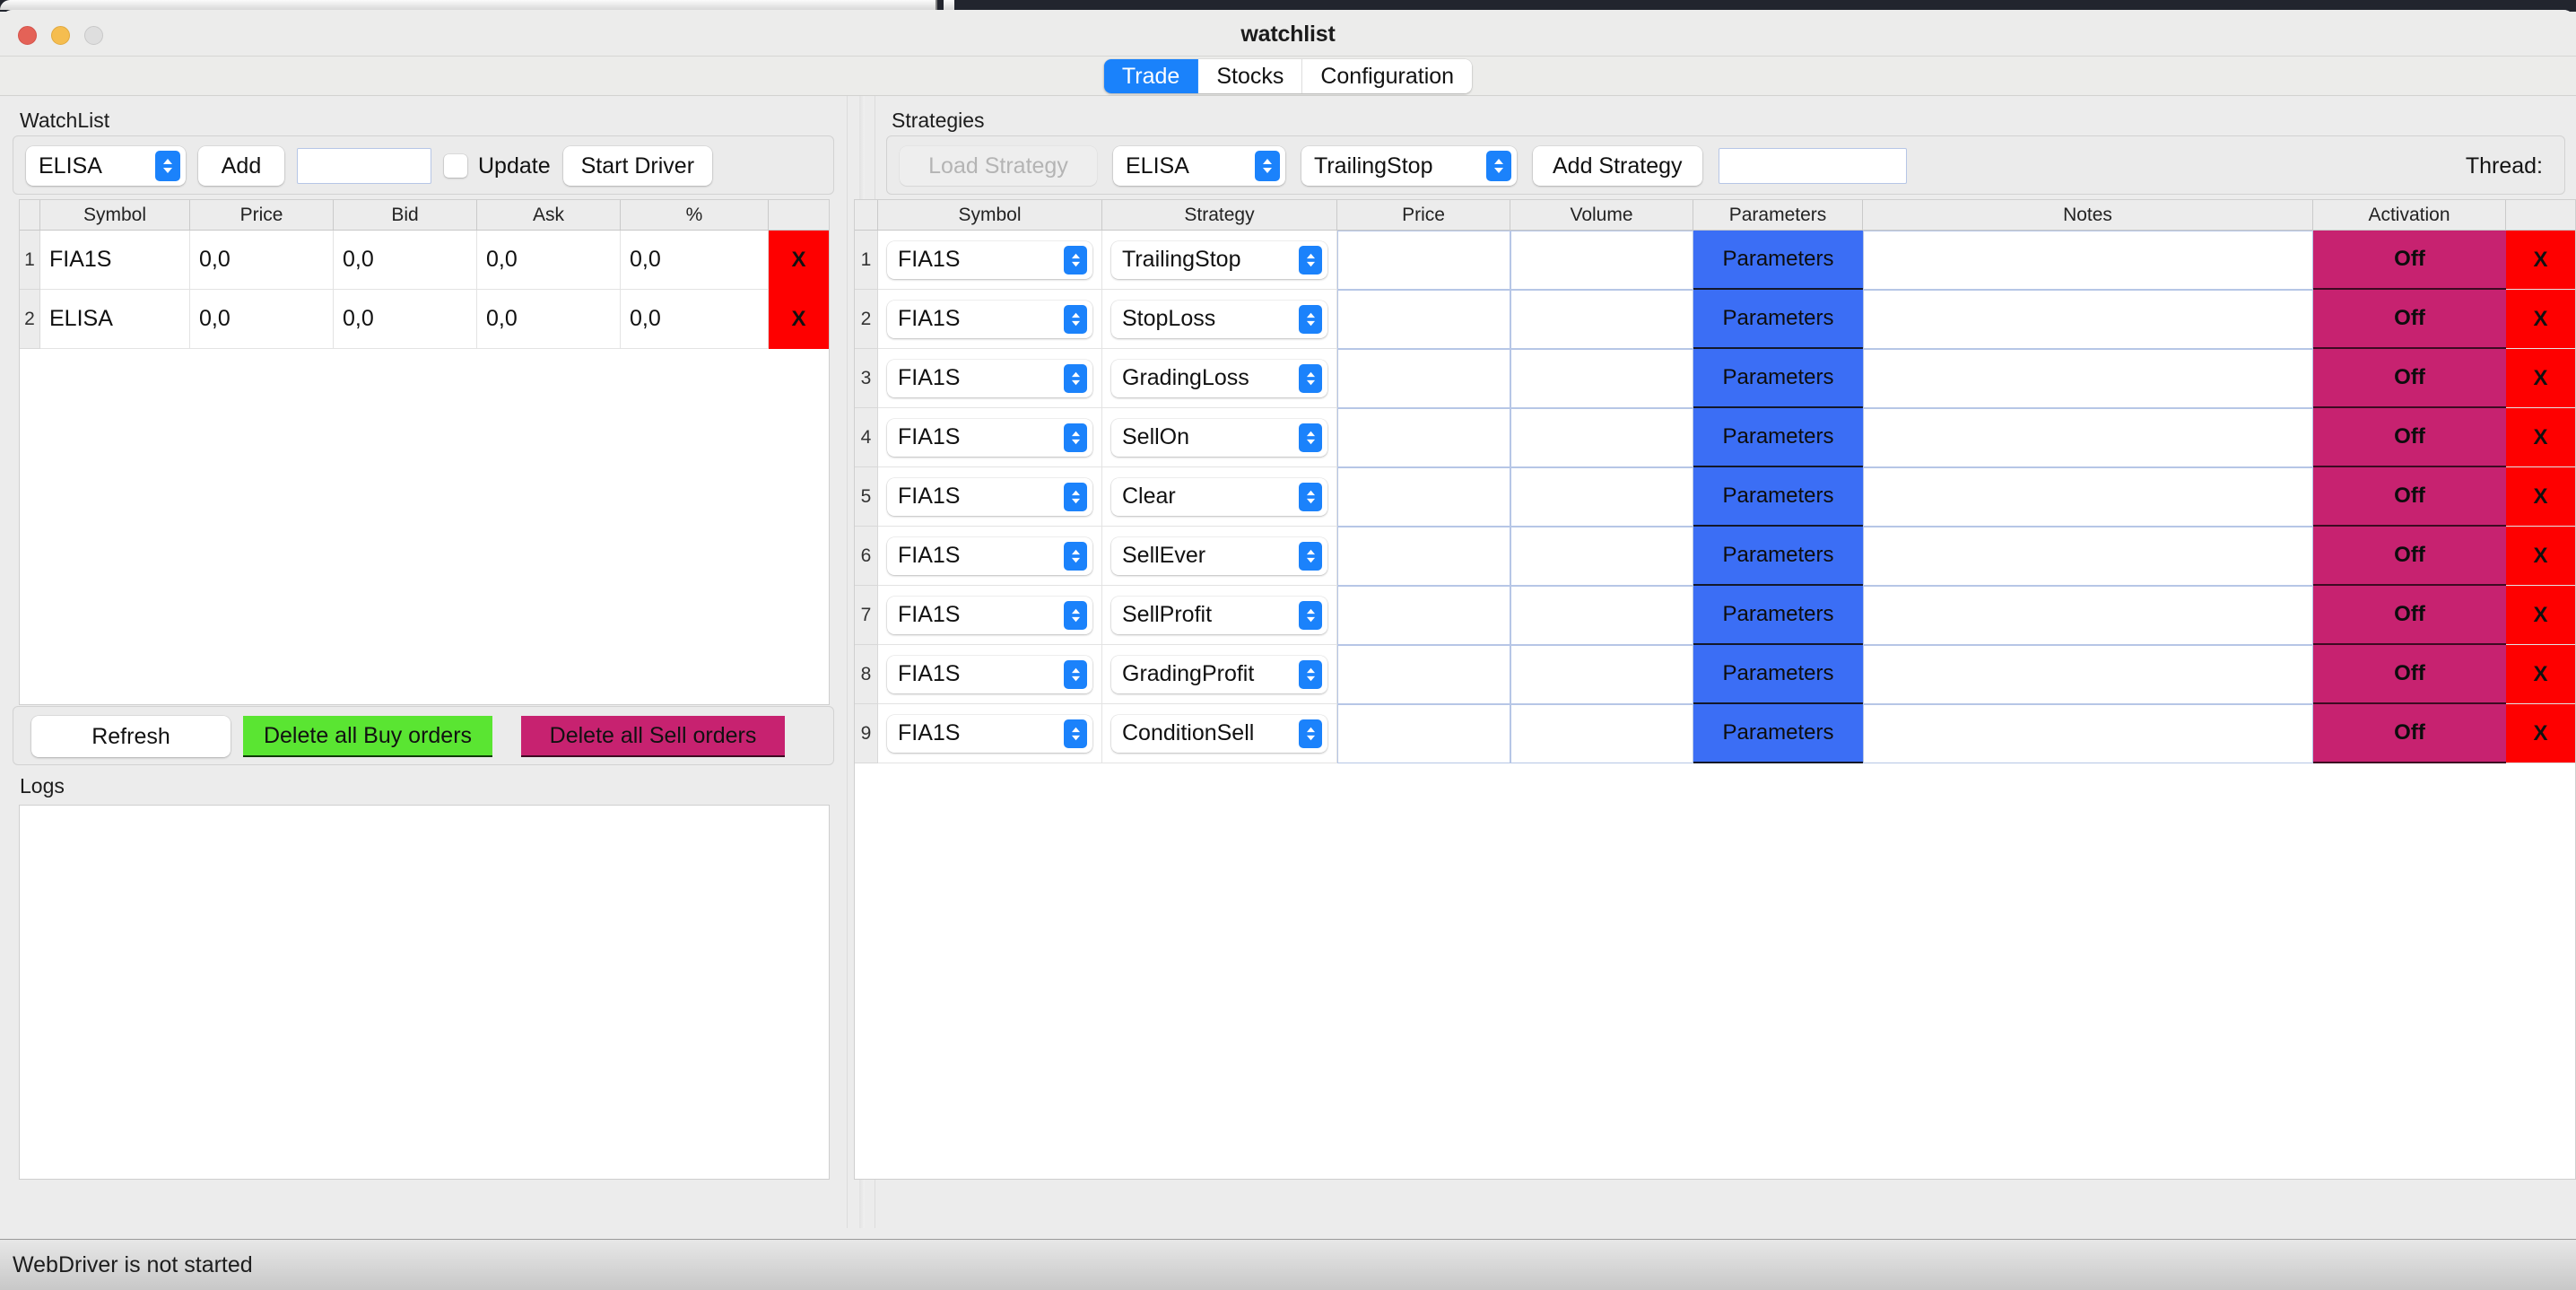 The image size is (2576, 1290). What do you see at coordinates (262, 215) in the screenshot?
I see `watchlist-col-price: Price` at bounding box center [262, 215].